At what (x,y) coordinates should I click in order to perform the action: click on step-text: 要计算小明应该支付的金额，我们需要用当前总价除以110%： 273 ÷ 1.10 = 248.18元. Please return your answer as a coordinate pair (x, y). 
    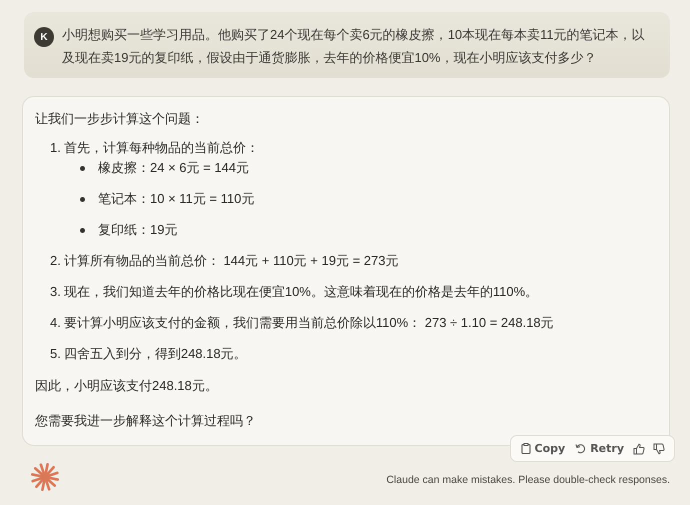
    Looking at the image, I should click on (309, 323).